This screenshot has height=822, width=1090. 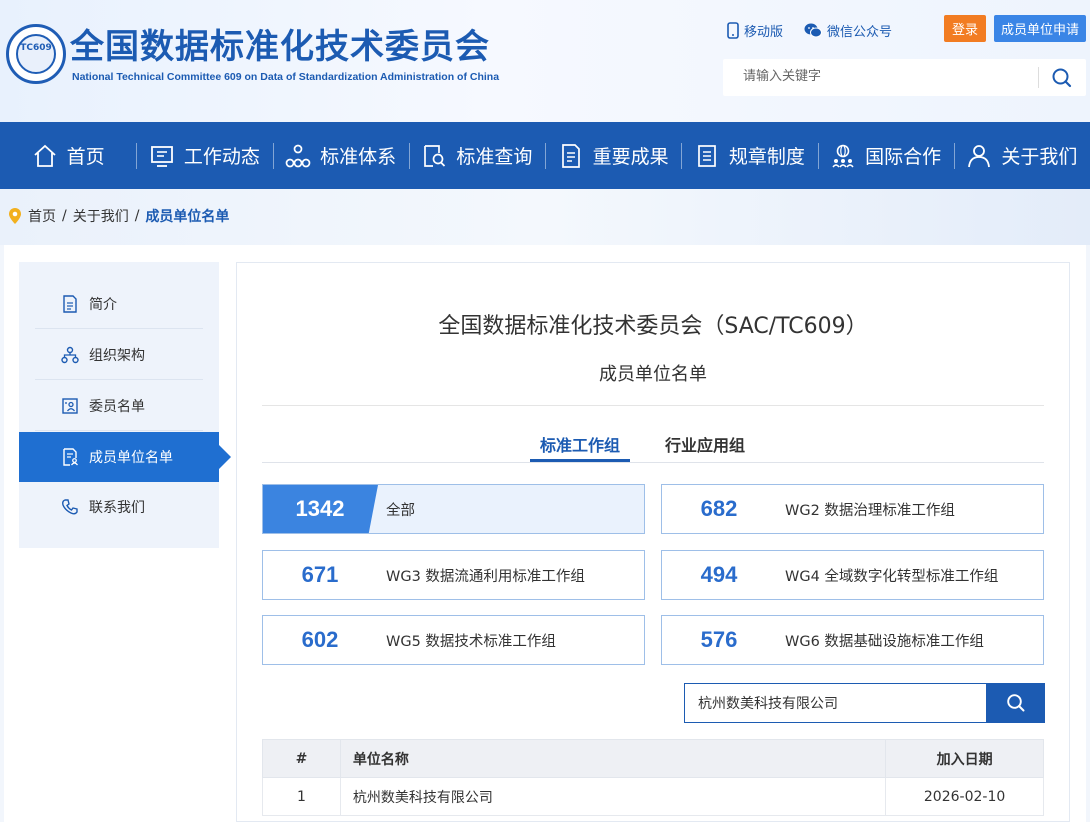 What do you see at coordinates (891, 76) in the screenshot?
I see `site-search-input` at bounding box center [891, 76].